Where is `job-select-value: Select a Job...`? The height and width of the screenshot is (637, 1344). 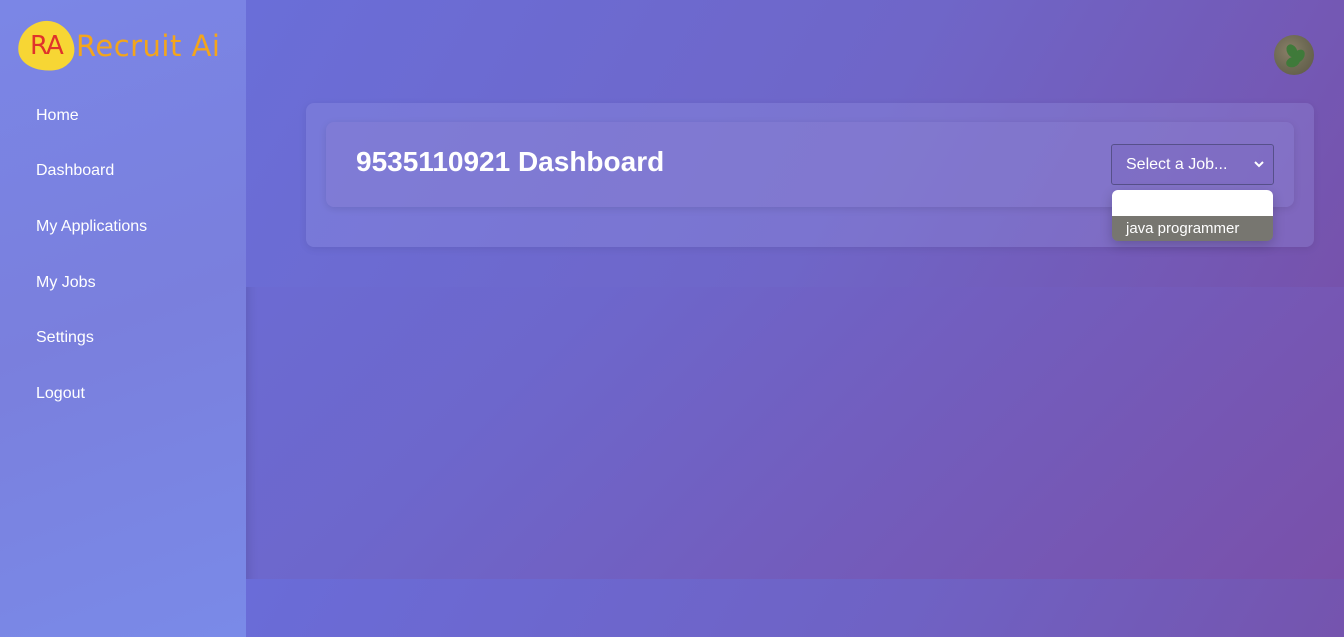
job-select-value: Select a Job... is located at coordinates (1177, 164).